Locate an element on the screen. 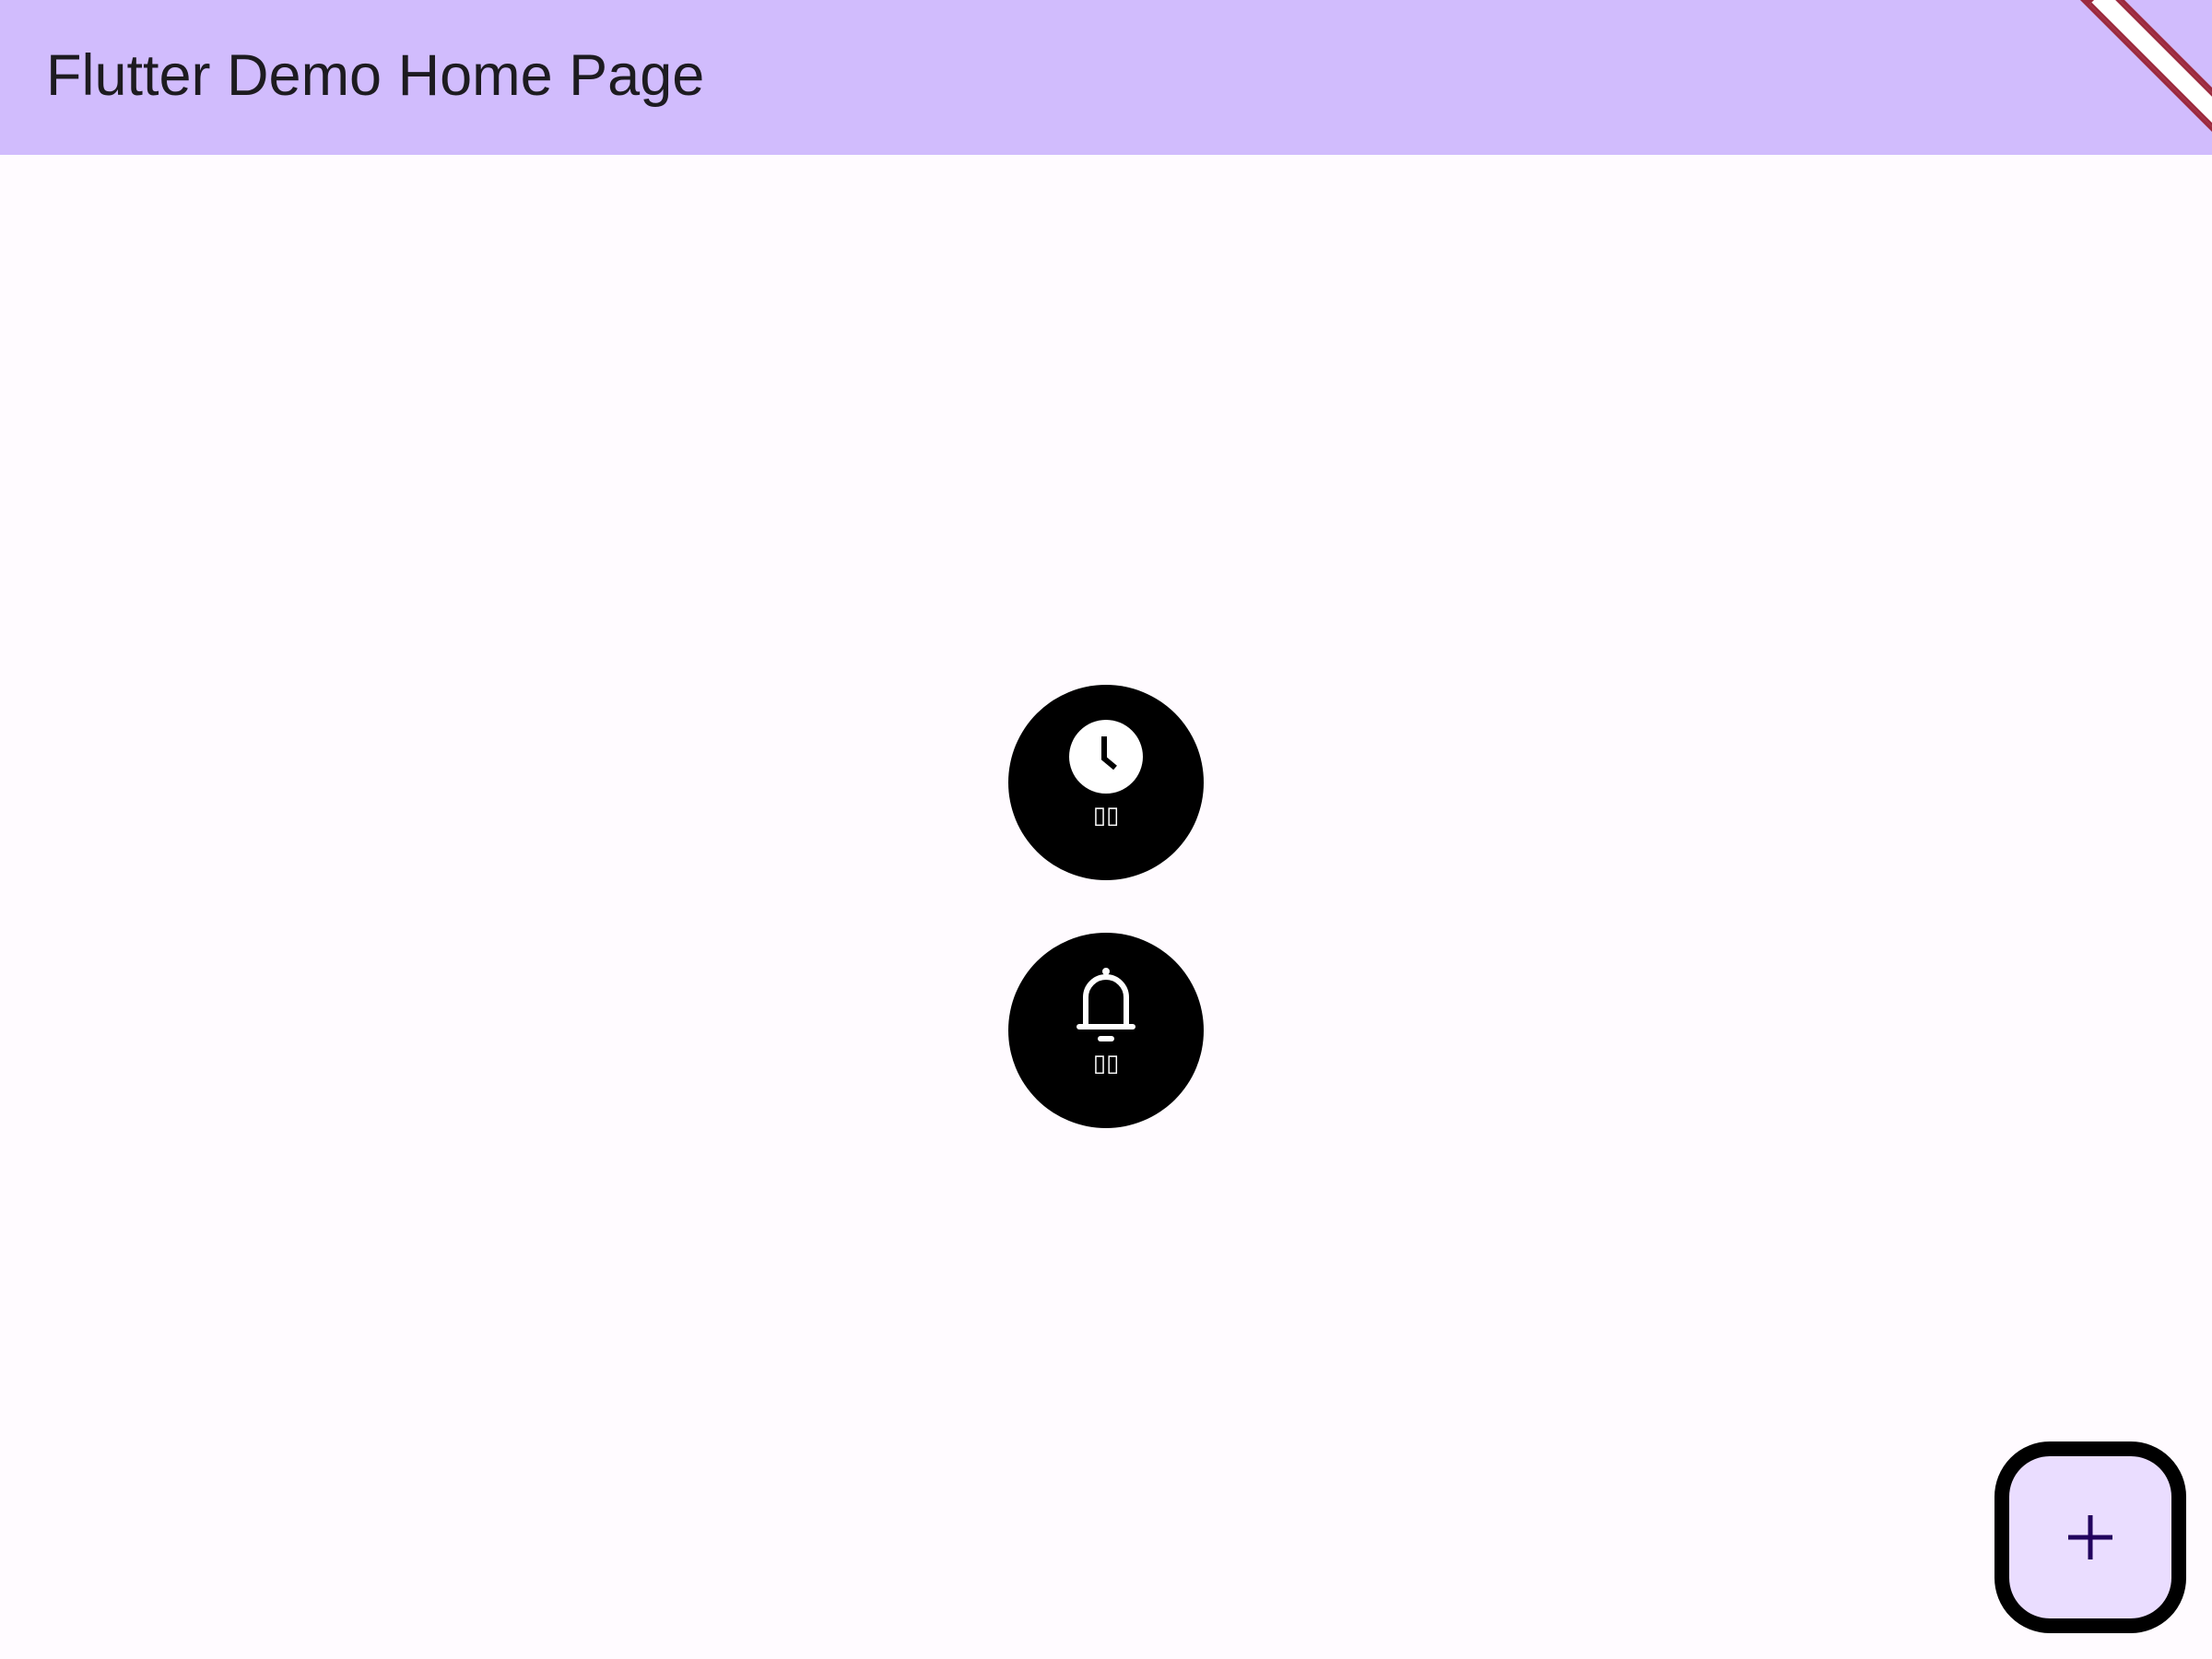  add-icon is located at coordinates (2090, 1537).